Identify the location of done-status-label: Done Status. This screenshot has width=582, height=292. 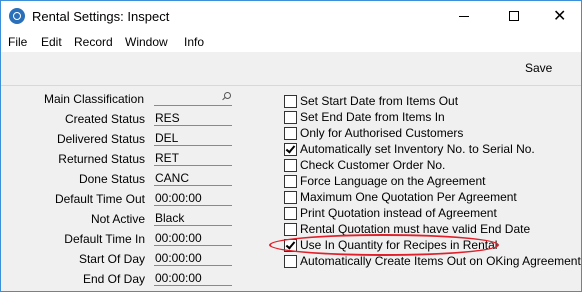
(111, 179).